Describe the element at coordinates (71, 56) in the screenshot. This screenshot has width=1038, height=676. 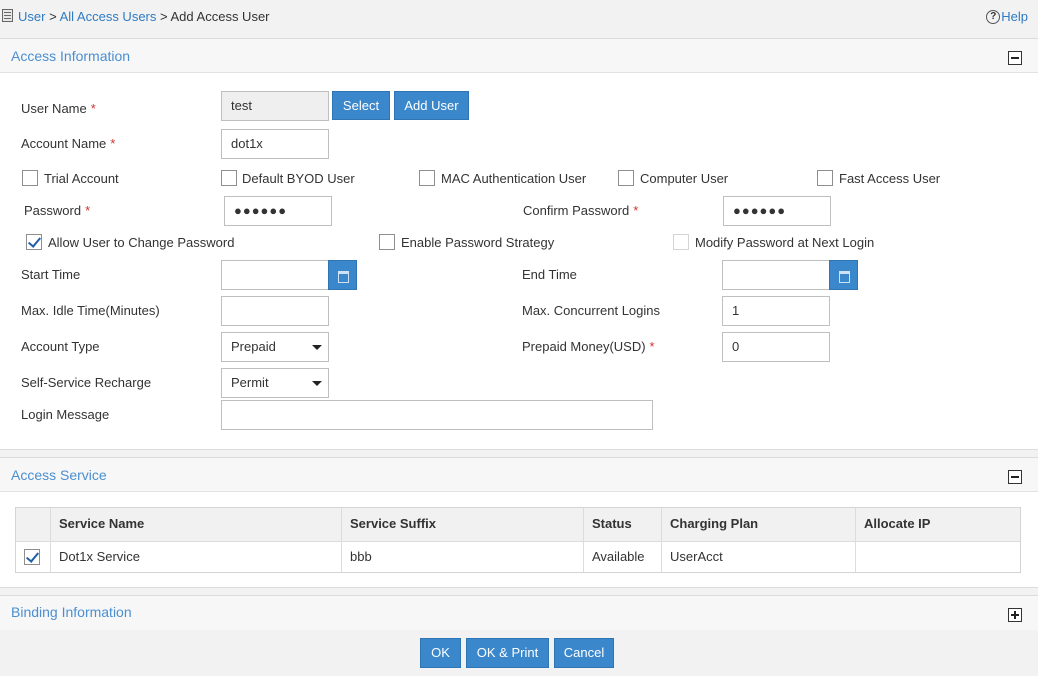
I see `access-information-title: Access Information` at that location.